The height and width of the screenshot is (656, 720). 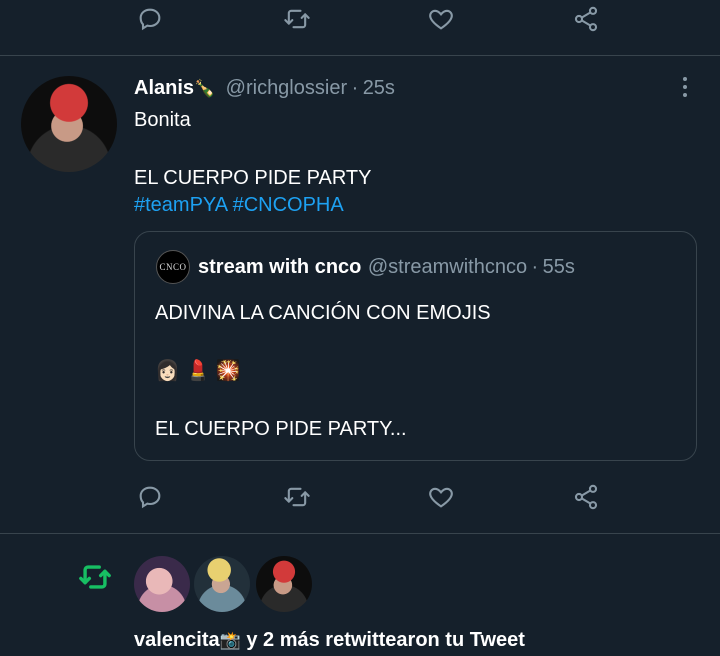 What do you see at coordinates (323, 313) in the screenshot?
I see `quote-text-line1: ADIVINA LA CANCIÓN CON EMOJIS` at bounding box center [323, 313].